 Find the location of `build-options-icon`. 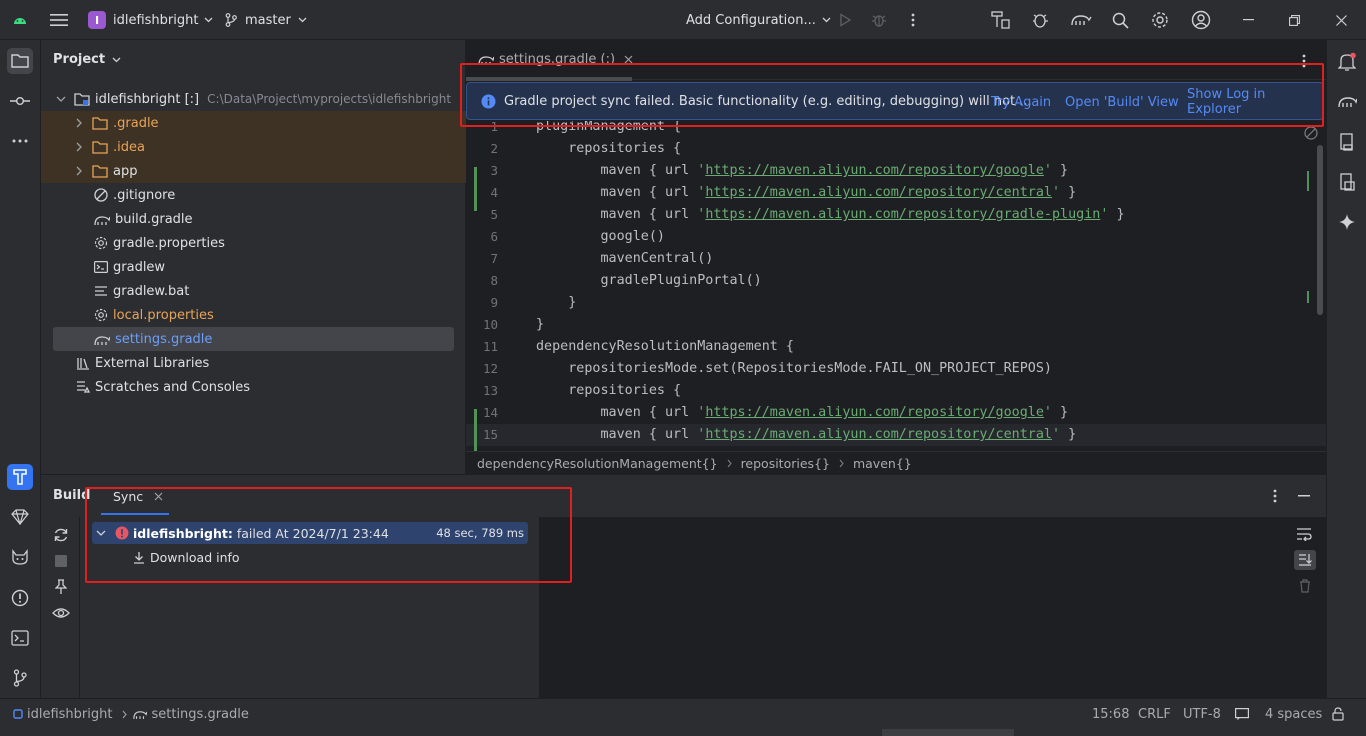

build-options-icon is located at coordinates (1275, 496).